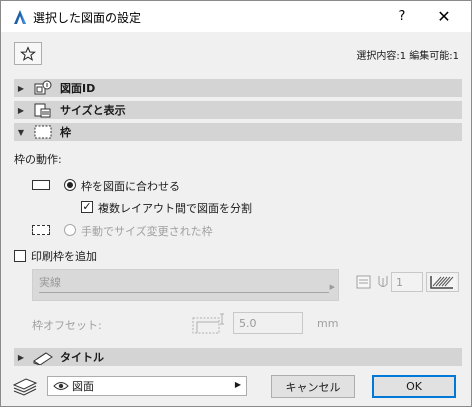  I want to click on layer-value: 図面, so click(83, 386).